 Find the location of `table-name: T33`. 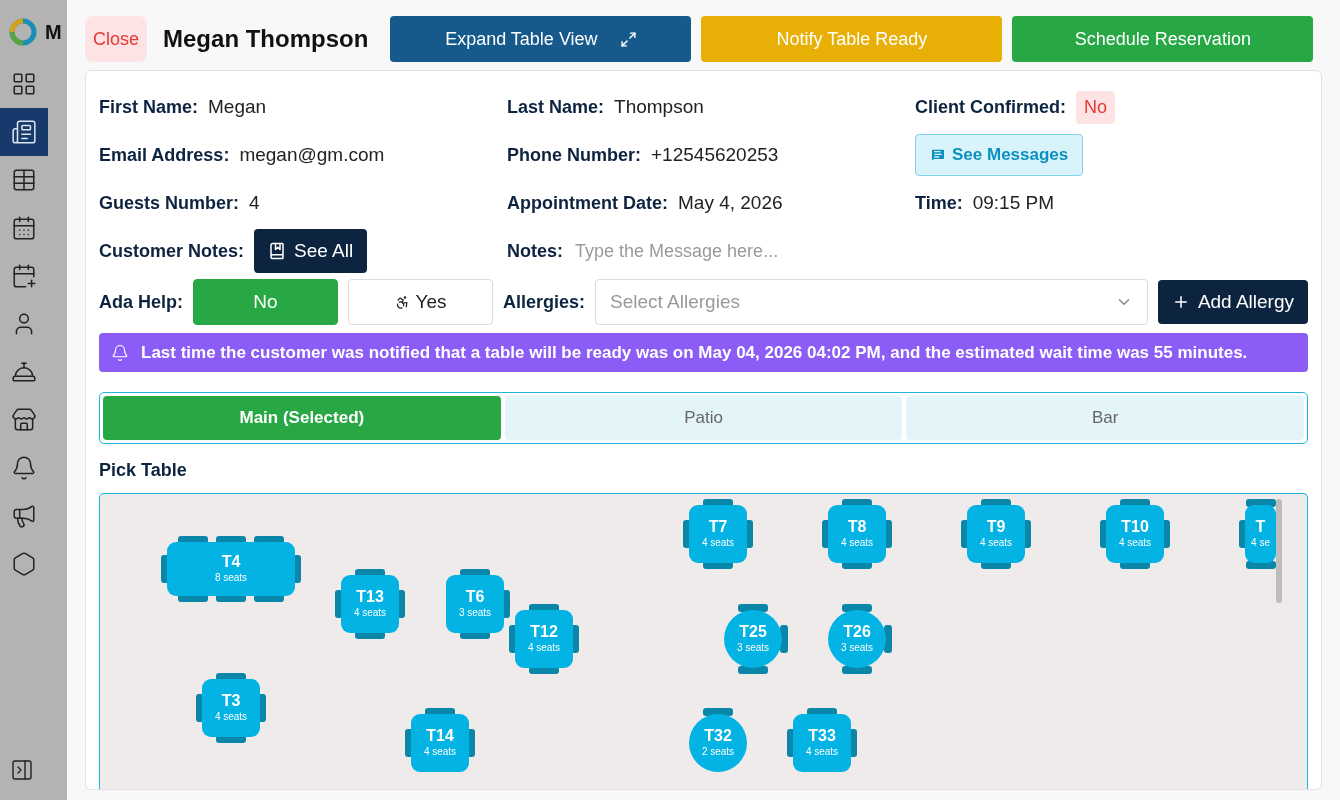

table-name: T33 is located at coordinates (822, 736).